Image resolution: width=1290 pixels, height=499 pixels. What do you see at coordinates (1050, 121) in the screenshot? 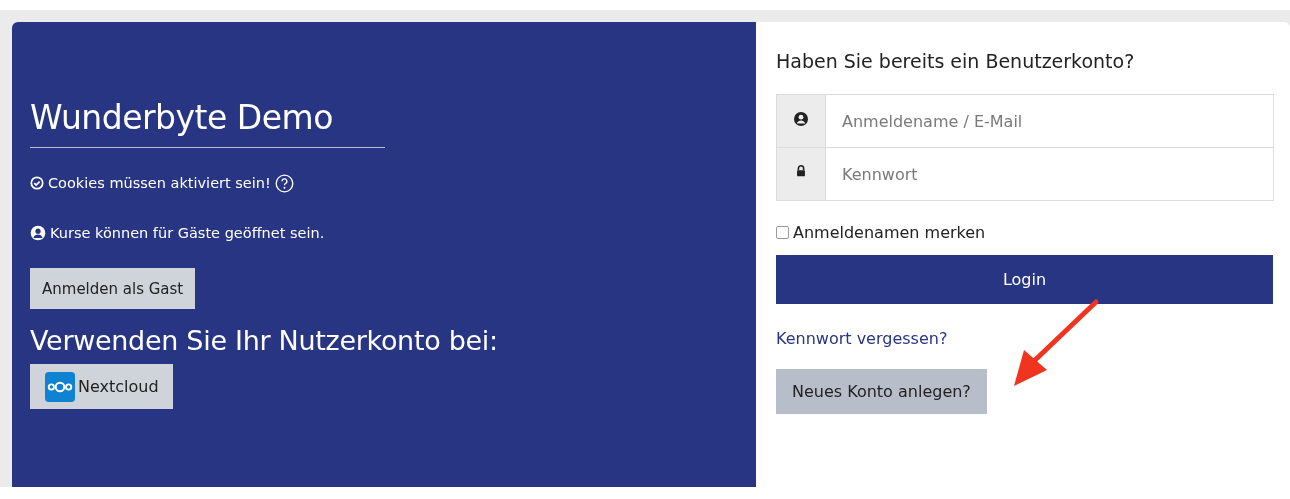
I see `input-field: Anmeldename / E-Mail` at bounding box center [1050, 121].